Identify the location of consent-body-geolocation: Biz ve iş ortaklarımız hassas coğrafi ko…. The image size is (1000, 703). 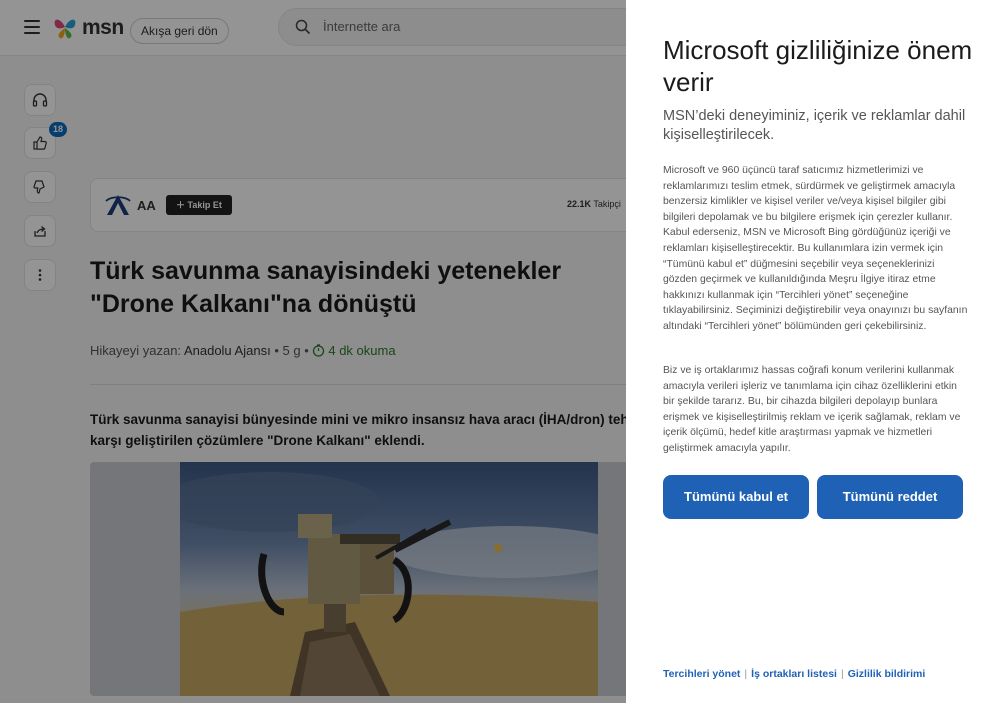
(812, 409).